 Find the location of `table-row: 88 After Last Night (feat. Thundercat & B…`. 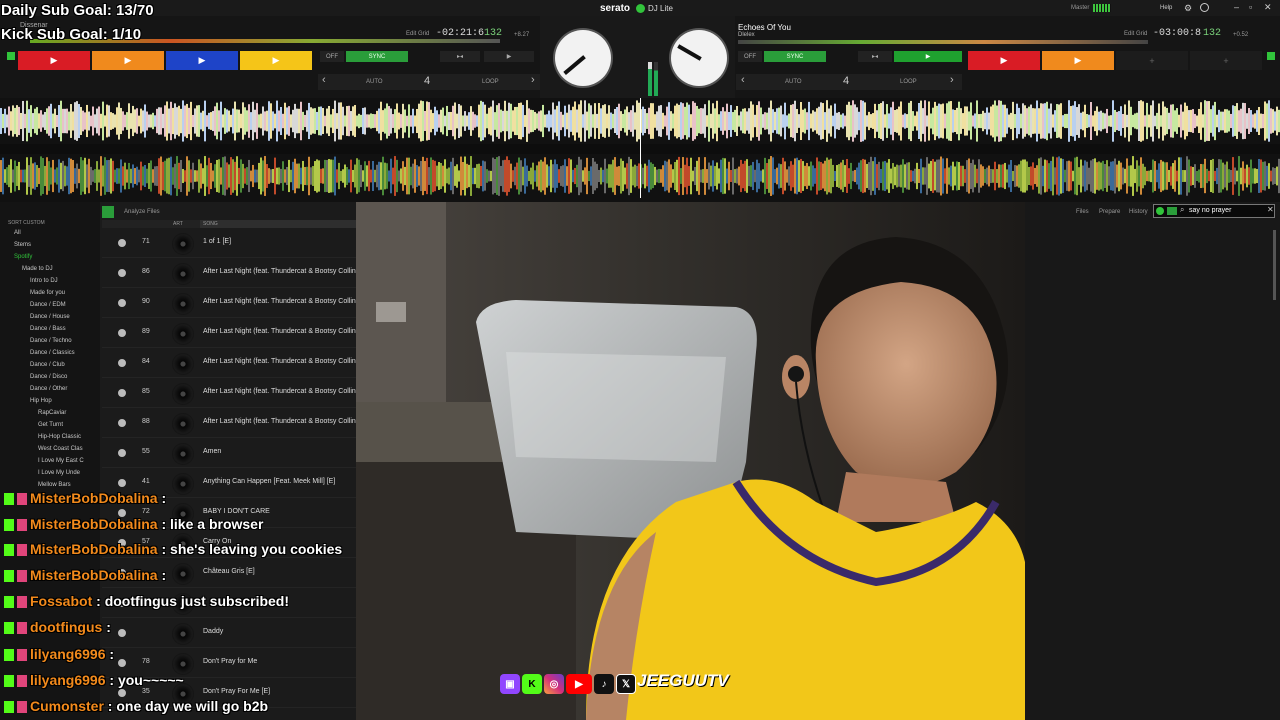

table-row: 88 After Last Night (feat. Thundercat & B… is located at coordinates (232, 423).